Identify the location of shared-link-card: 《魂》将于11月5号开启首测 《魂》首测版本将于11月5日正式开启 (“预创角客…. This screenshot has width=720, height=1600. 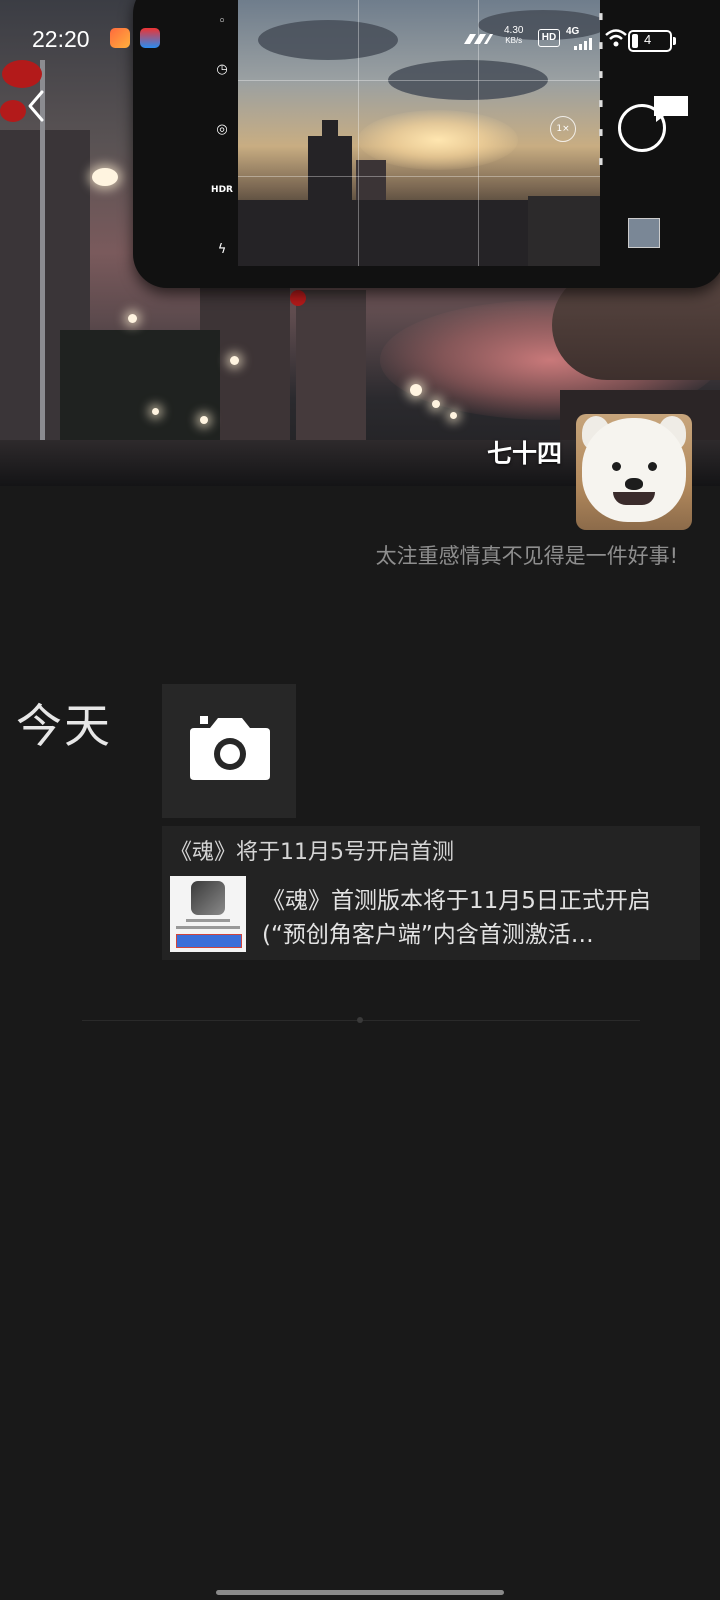
(431, 893).